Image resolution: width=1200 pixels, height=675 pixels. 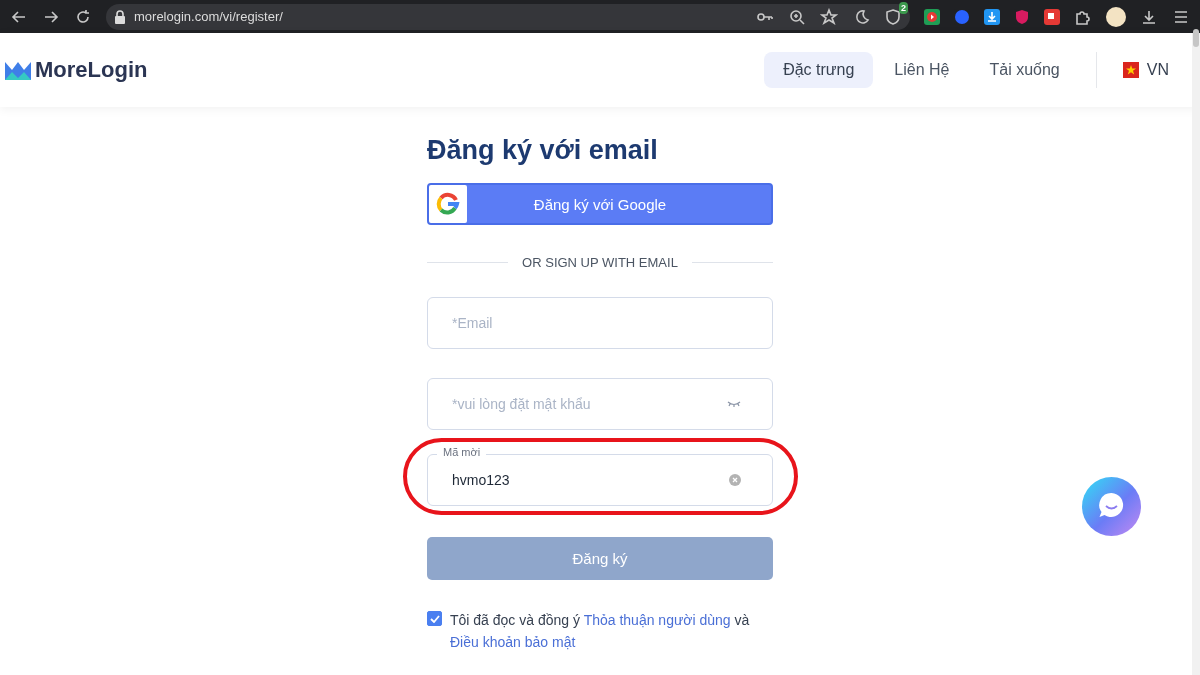 I want to click on flag-icon, so click(x=1130, y=70).